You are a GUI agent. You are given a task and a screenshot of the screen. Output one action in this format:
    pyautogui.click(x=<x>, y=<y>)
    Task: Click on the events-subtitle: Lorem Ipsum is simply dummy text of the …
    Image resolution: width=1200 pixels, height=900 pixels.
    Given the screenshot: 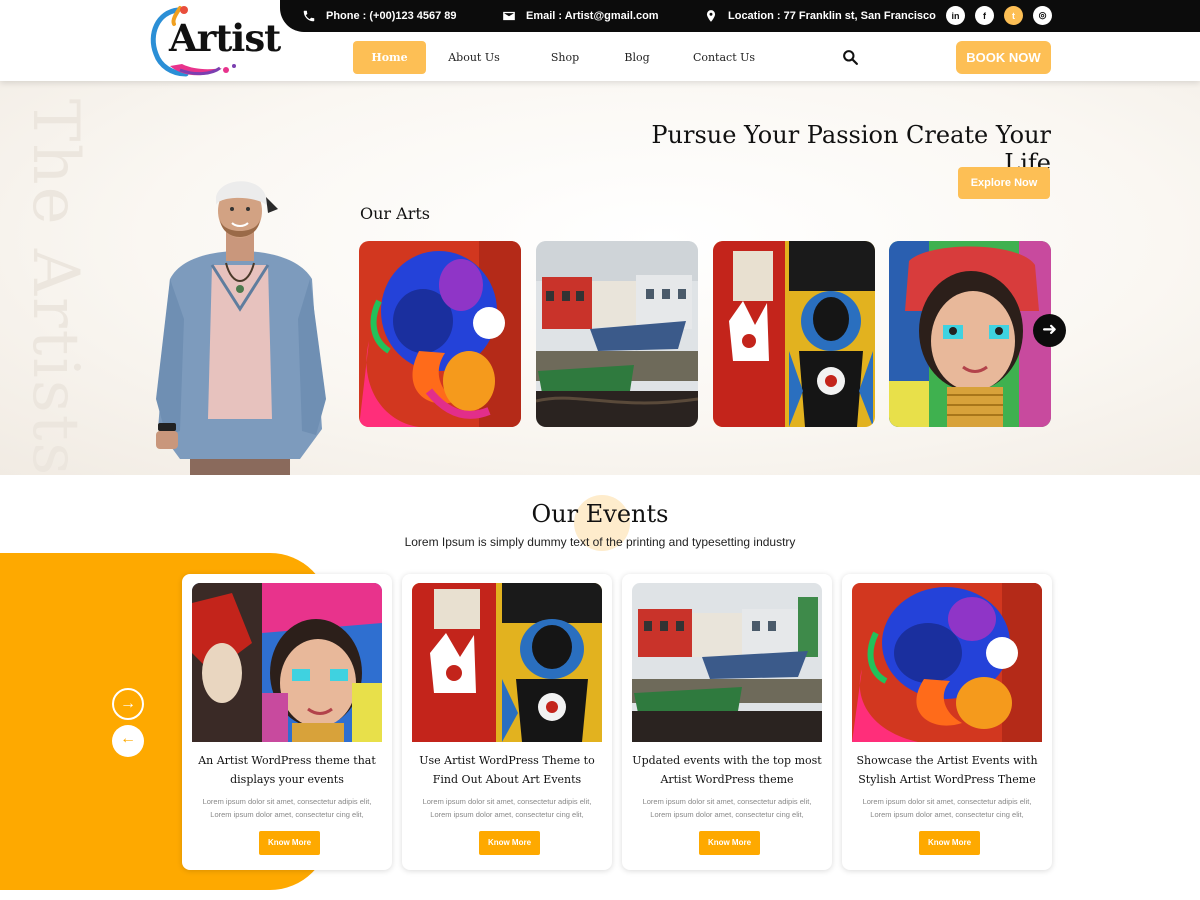 What is the action you would take?
    pyautogui.click(x=600, y=542)
    